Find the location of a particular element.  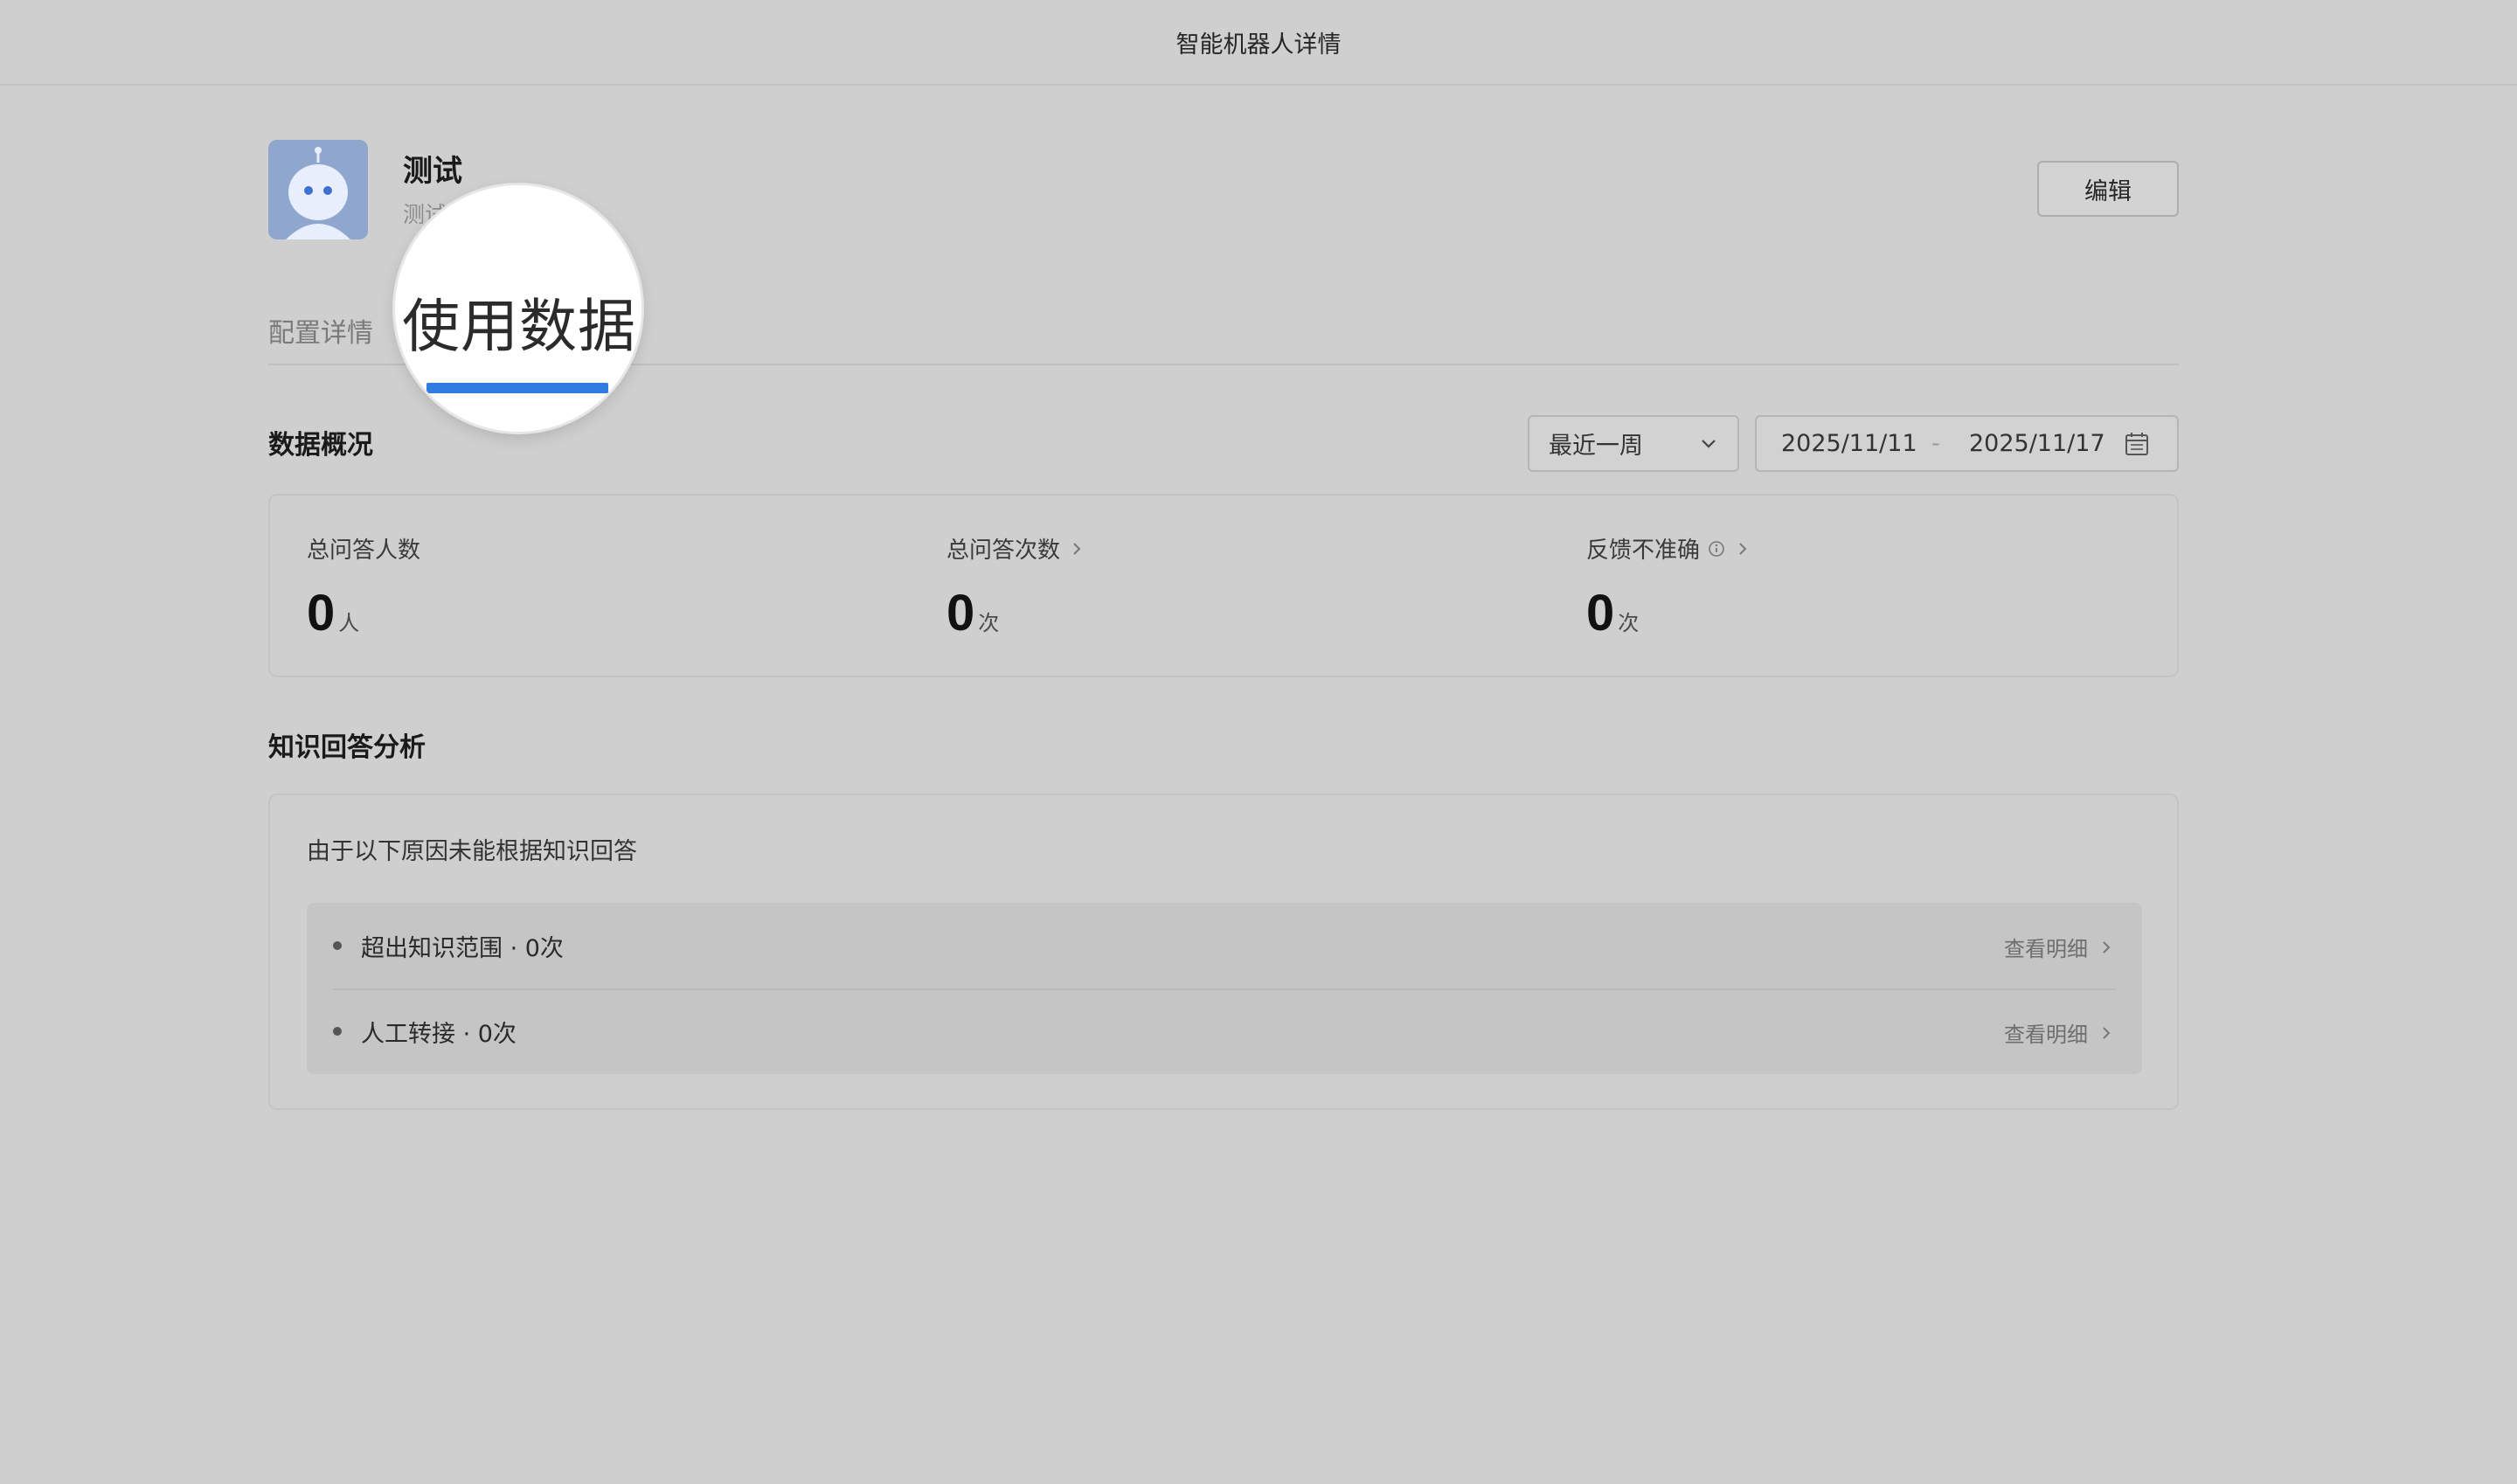

reason-list: 超出知识范围 · 0次 查看明细 人工转接 · 0次 查看明细 is located at coordinates (1224, 988).